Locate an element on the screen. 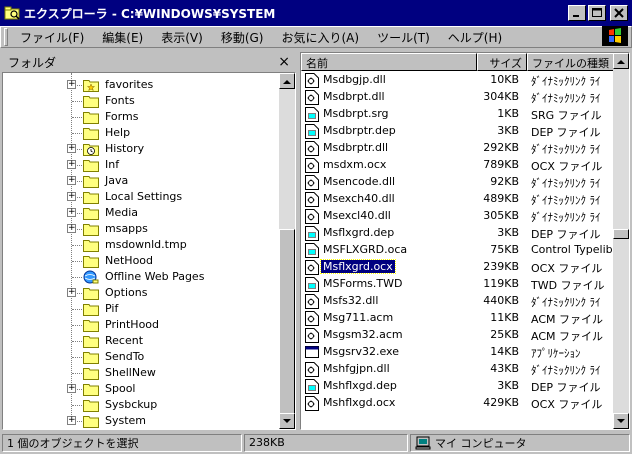 The image size is (632, 454). menu-help: ヘルプ(H) is located at coordinates (475, 37).